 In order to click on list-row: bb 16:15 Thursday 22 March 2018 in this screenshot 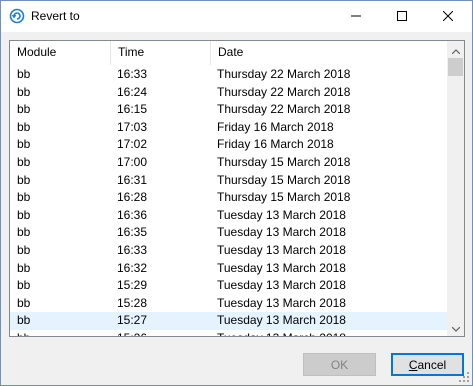, I will do `click(228, 110)`.